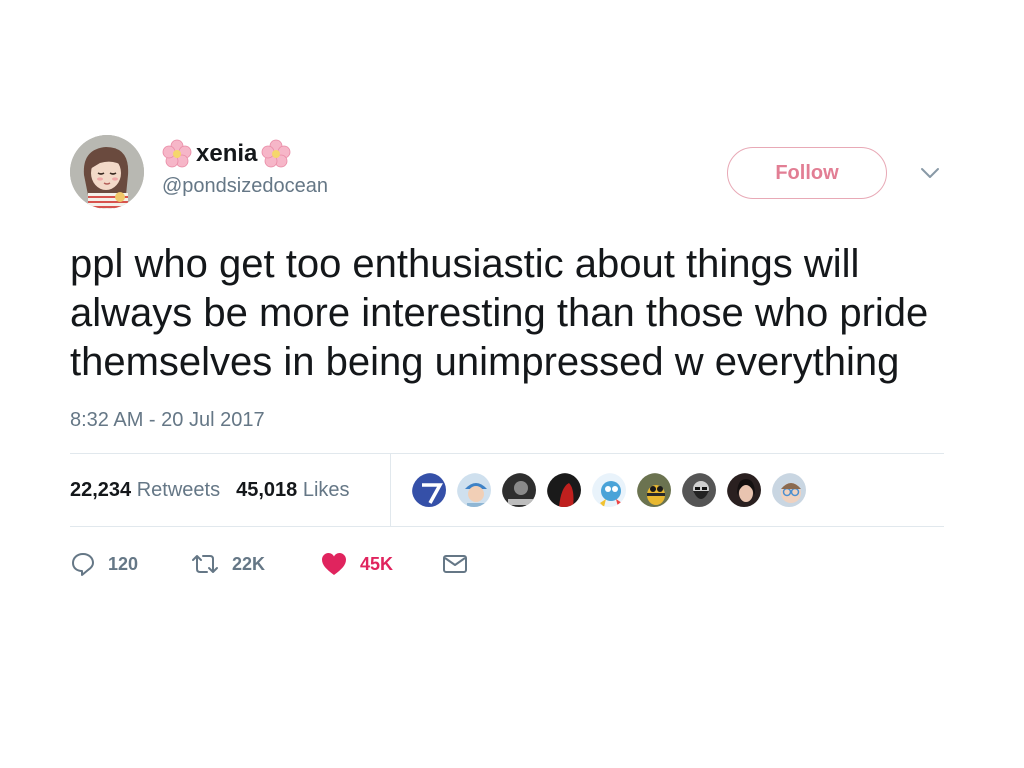 Image resolution: width=1024 pixels, height=768 pixels. What do you see at coordinates (507, 420) in the screenshot?
I see `tweet-timestamp: 8:32 AM - 20 Jul 2017` at bounding box center [507, 420].